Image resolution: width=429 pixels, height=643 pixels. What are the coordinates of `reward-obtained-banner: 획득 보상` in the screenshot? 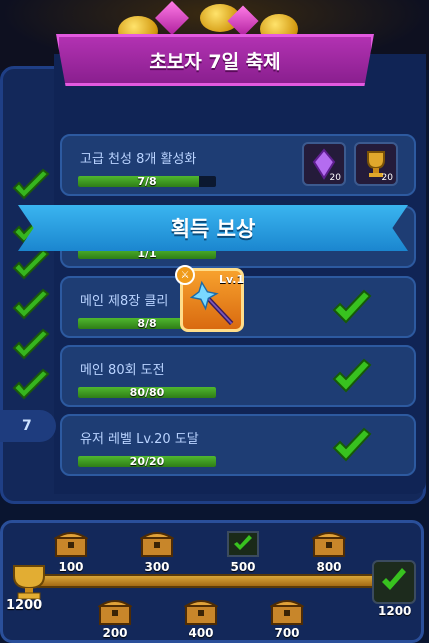 It's located at (213, 228).